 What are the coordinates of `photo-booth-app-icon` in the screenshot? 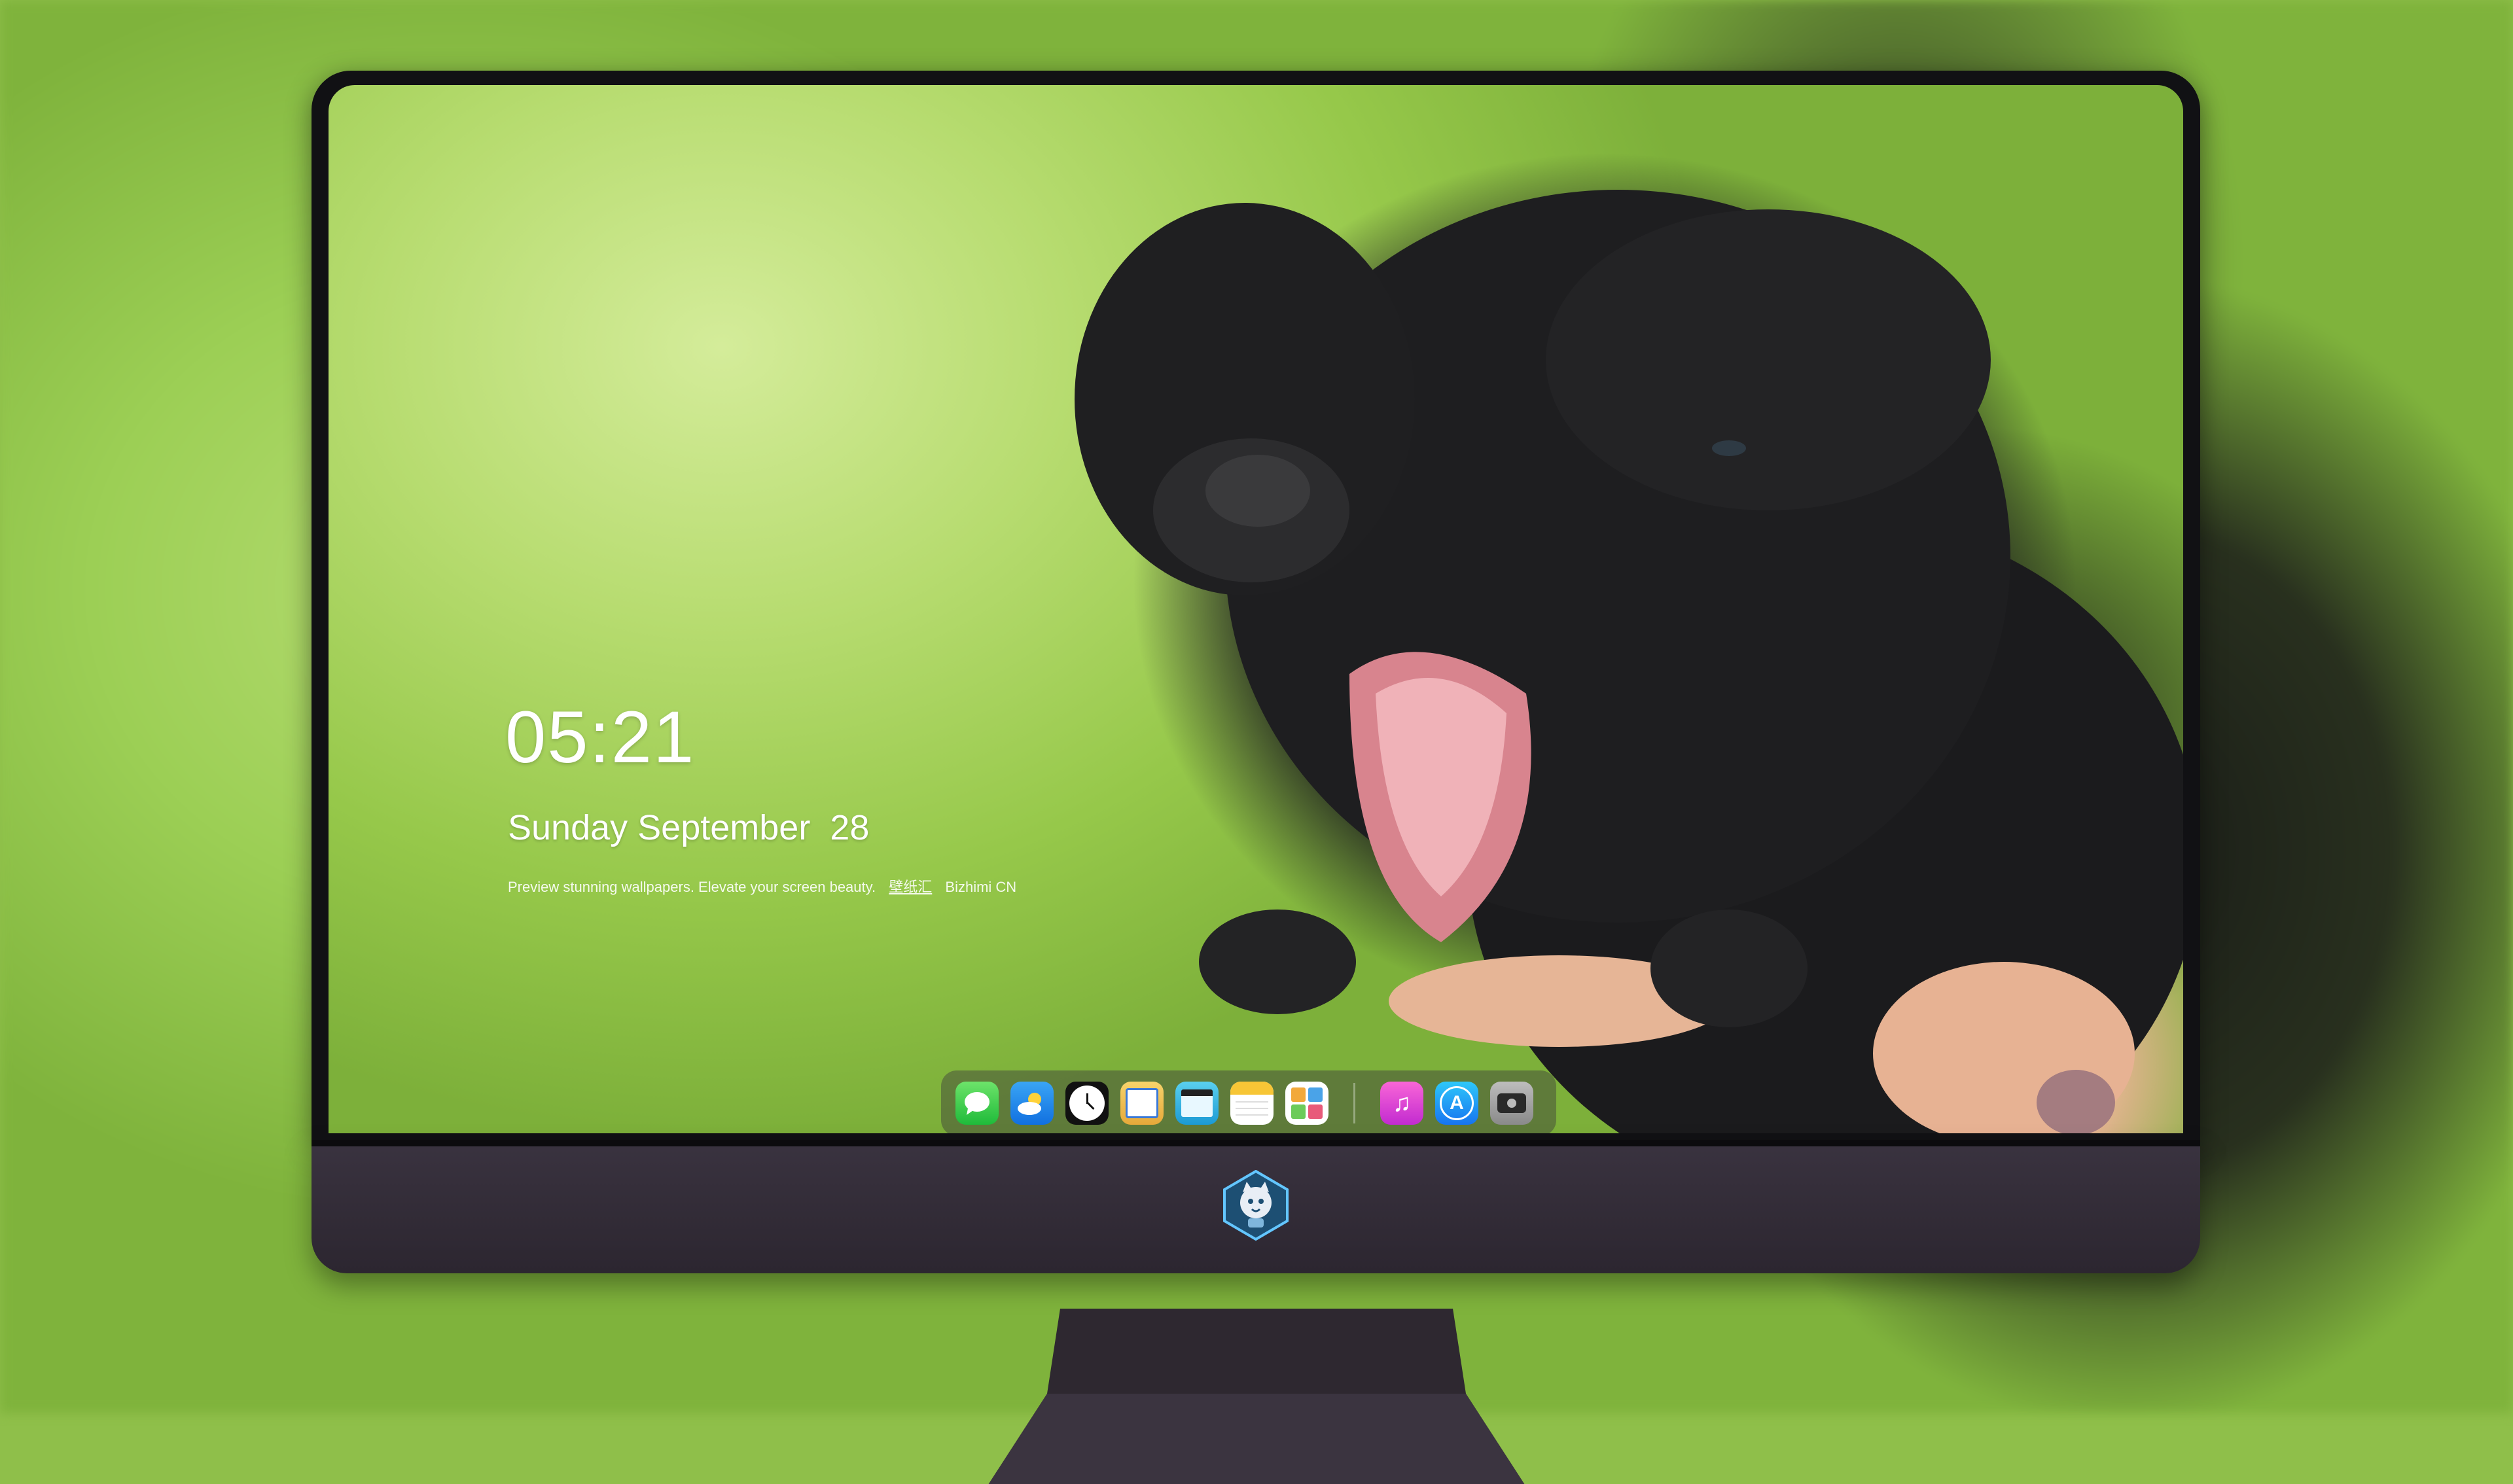 It's located at (1306, 1103).